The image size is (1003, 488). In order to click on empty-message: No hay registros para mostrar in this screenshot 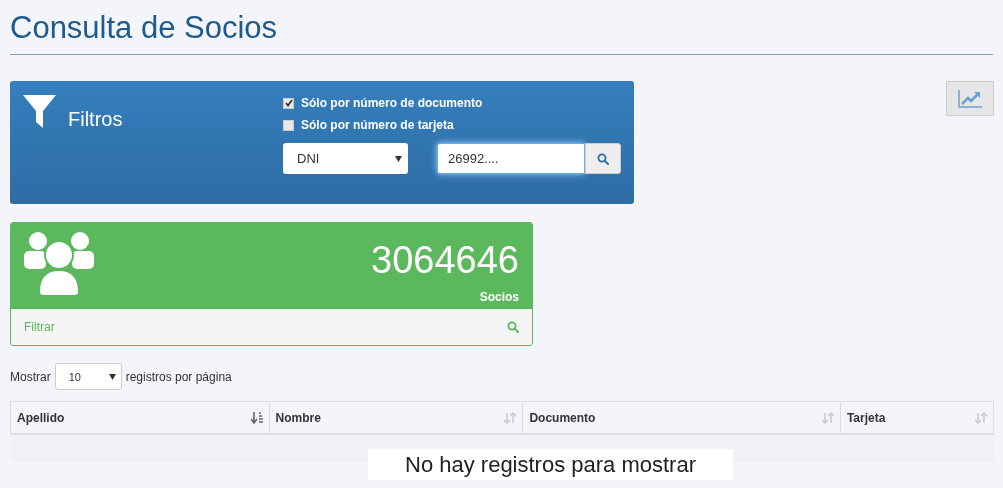, I will do `click(550, 464)`.